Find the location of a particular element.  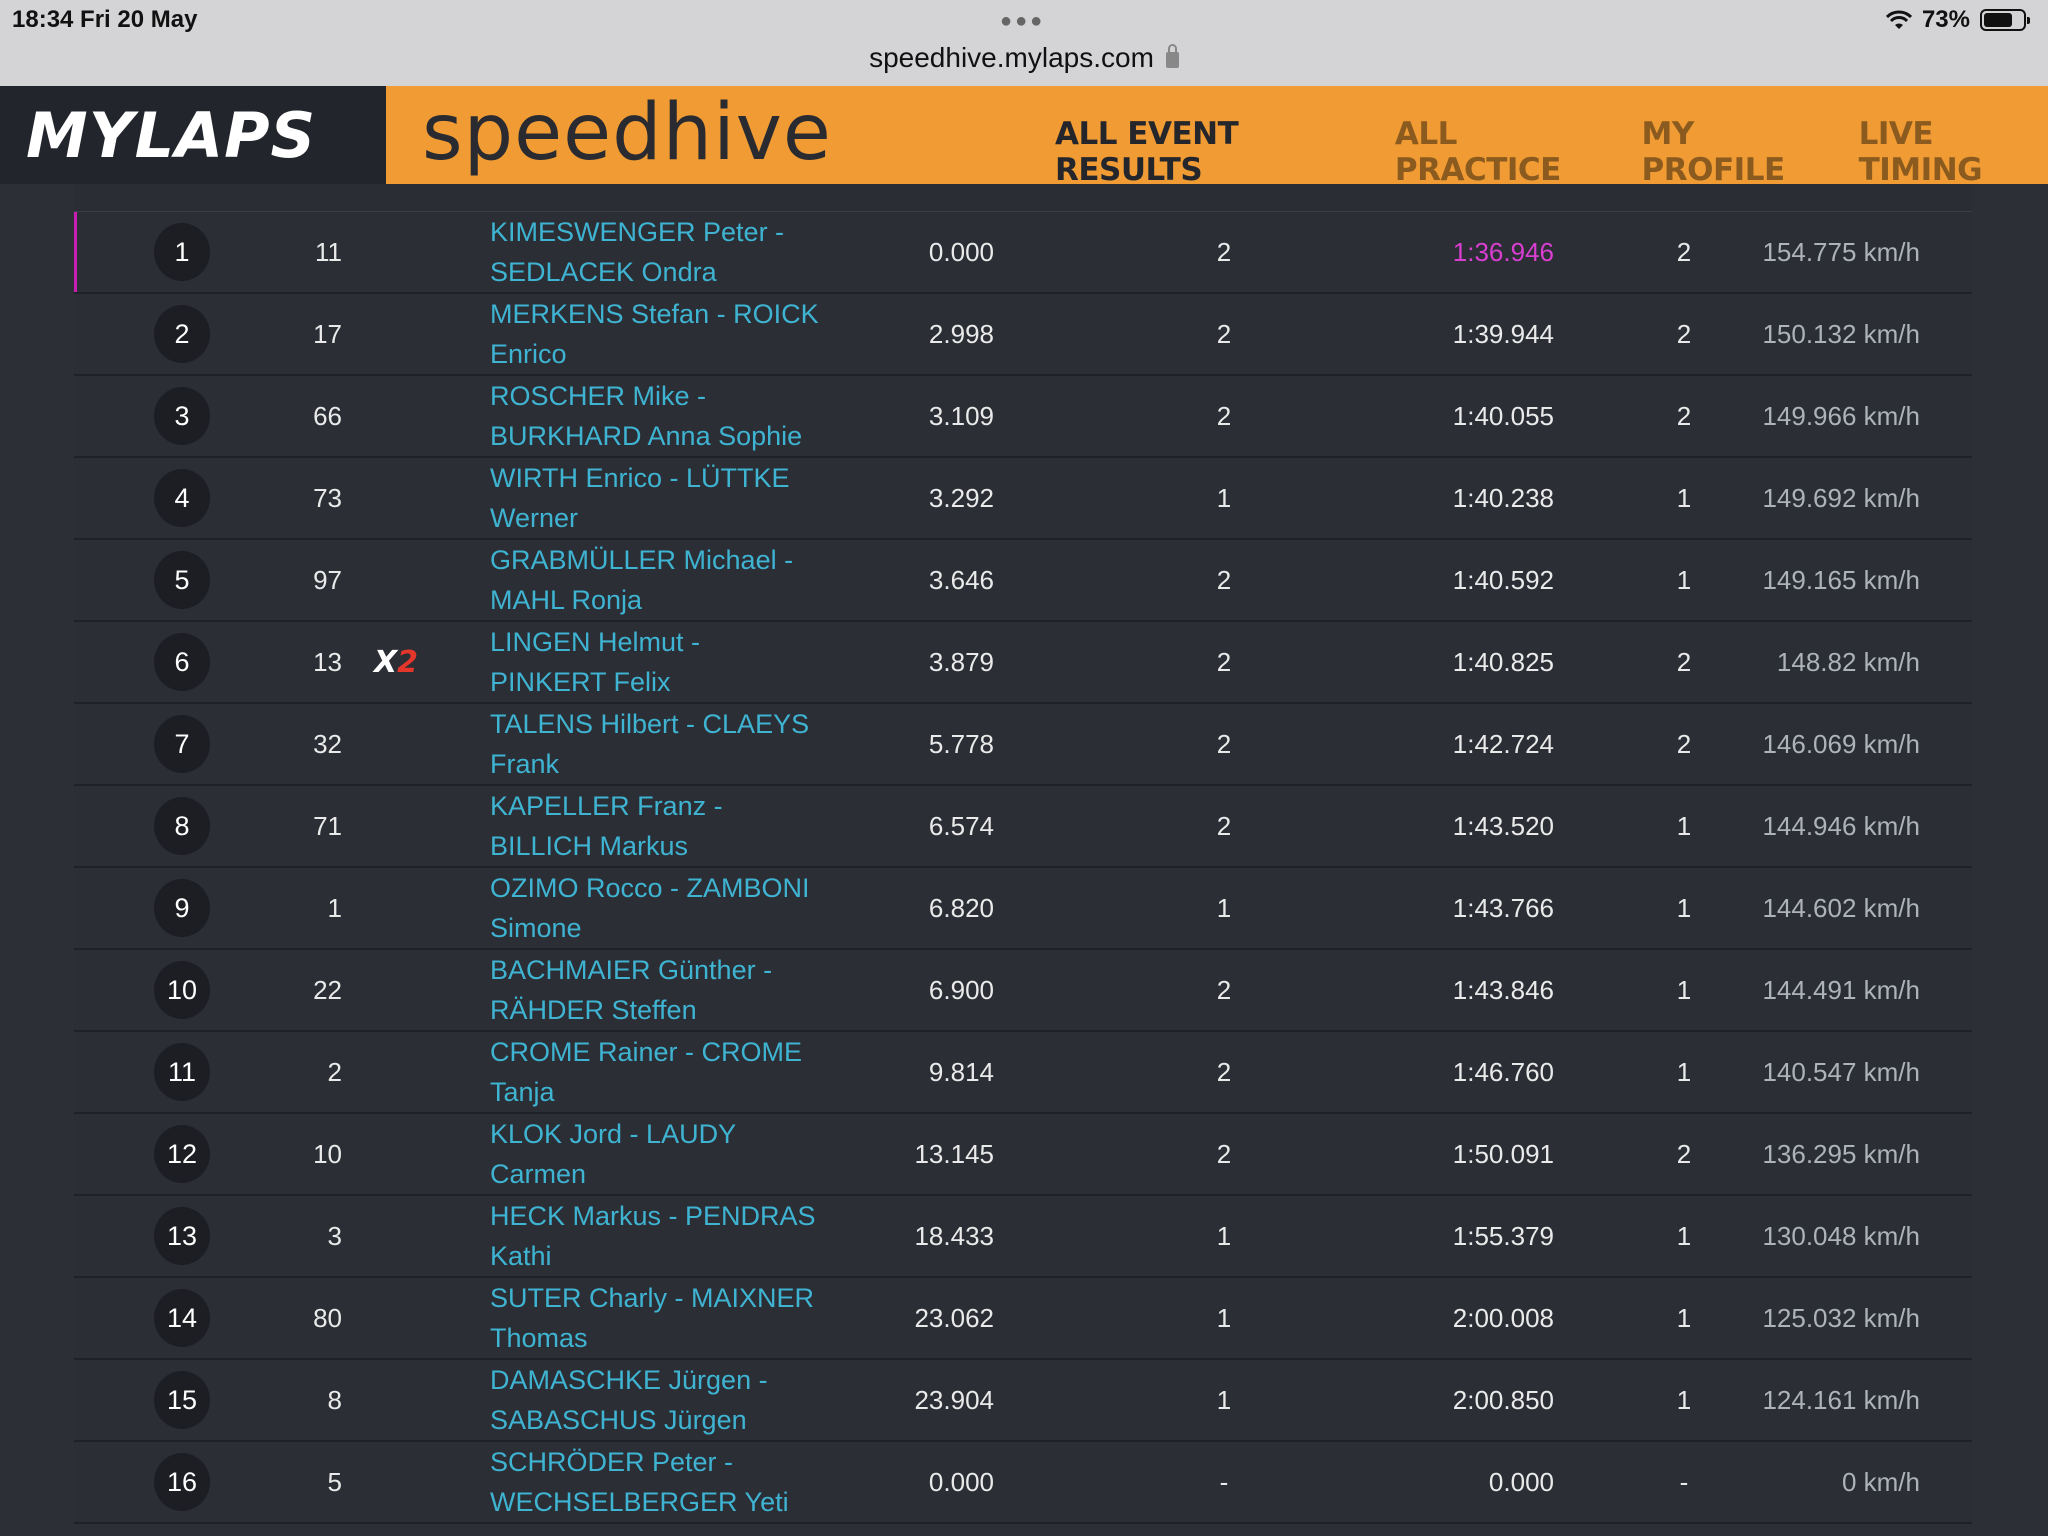

driver-names-link: KAPELLER Franz - BILLICH Markus is located at coordinates (690, 826).